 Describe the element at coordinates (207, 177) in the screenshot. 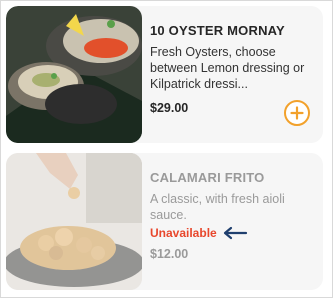

I see `item-title: CALAMARI FRITO` at that location.